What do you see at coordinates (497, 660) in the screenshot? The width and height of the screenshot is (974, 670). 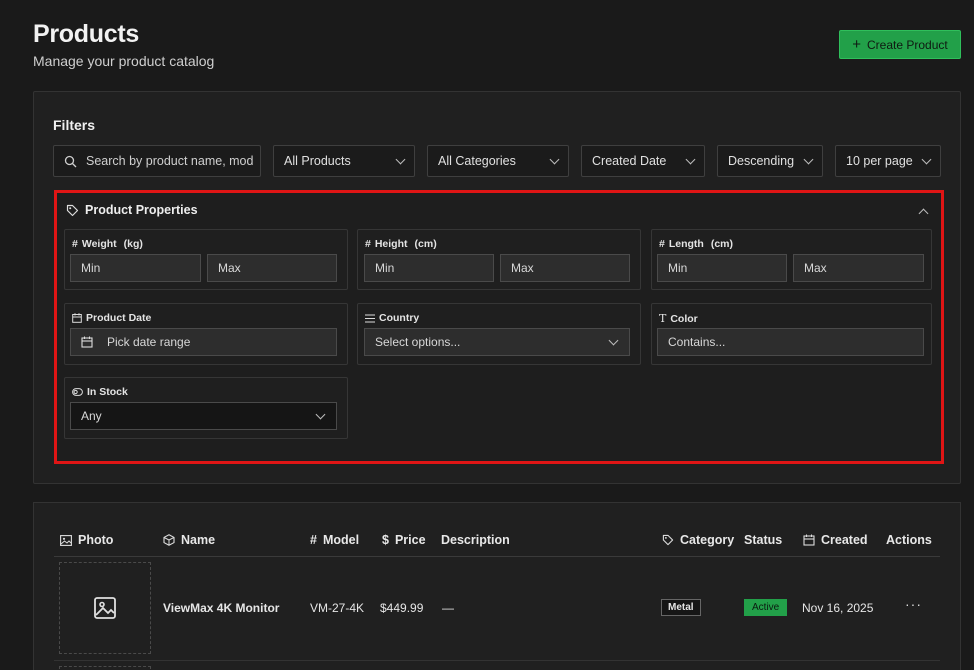 I see `row-divider` at bounding box center [497, 660].